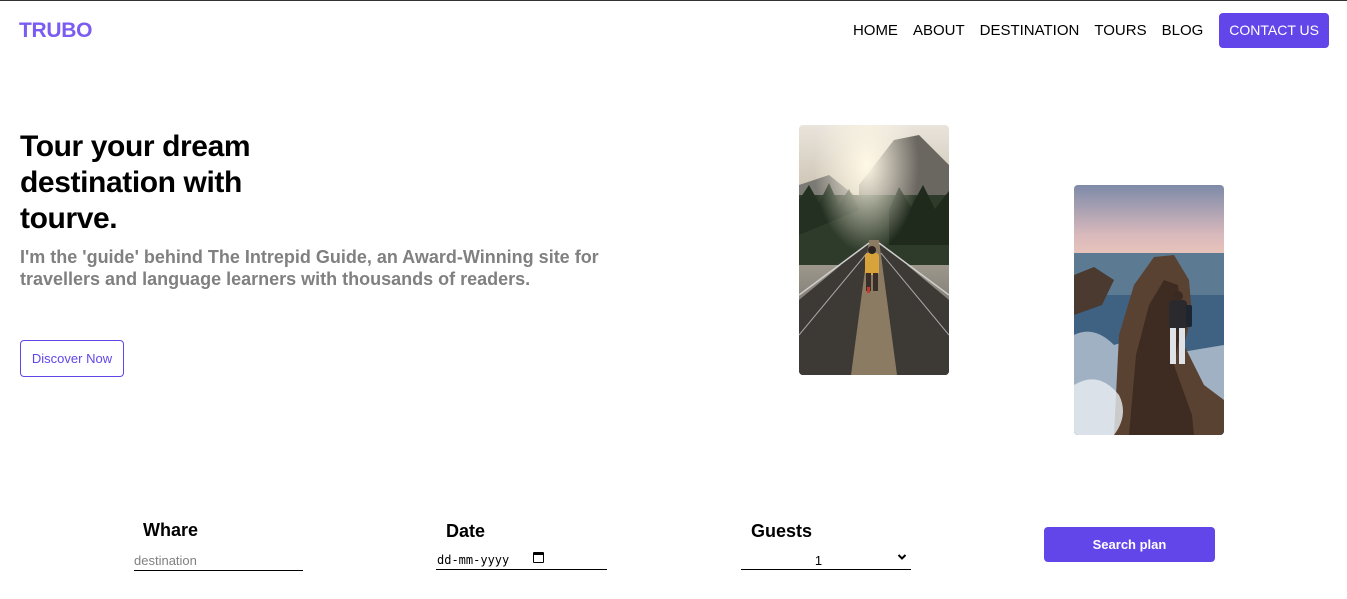 This screenshot has width=1347, height=599. What do you see at coordinates (171, 530) in the screenshot?
I see `where-label: Whare` at bounding box center [171, 530].